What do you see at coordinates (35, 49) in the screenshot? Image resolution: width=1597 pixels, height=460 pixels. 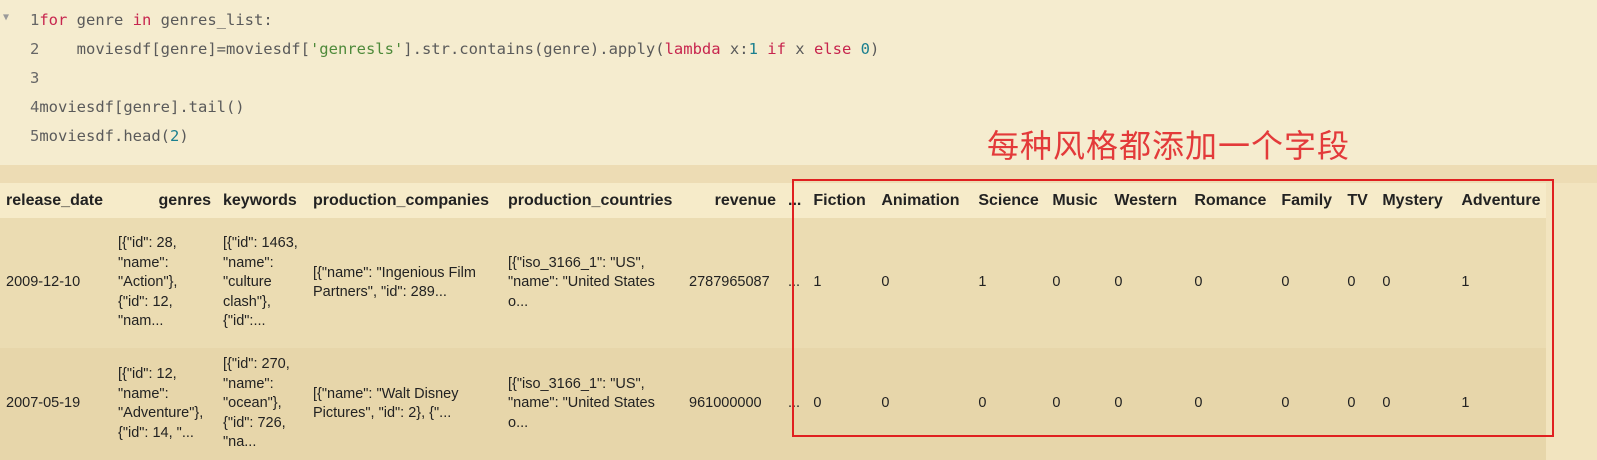 I see `line-number: 2` at bounding box center [35, 49].